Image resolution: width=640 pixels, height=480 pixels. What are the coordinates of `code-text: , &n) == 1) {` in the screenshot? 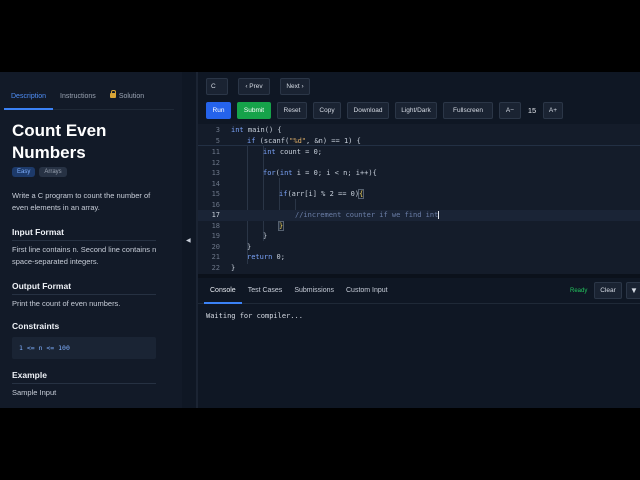 It's located at (333, 140).